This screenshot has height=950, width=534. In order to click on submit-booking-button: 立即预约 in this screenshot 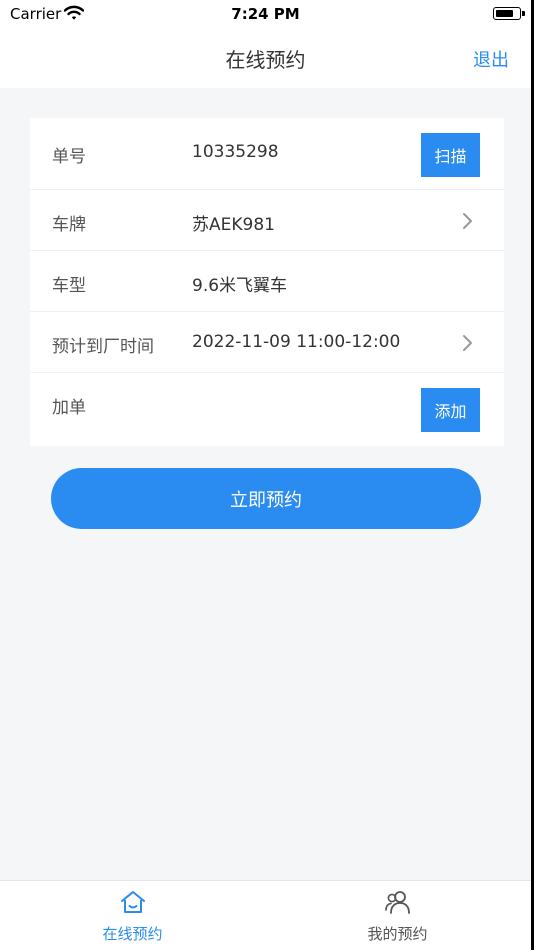, I will do `click(266, 498)`.